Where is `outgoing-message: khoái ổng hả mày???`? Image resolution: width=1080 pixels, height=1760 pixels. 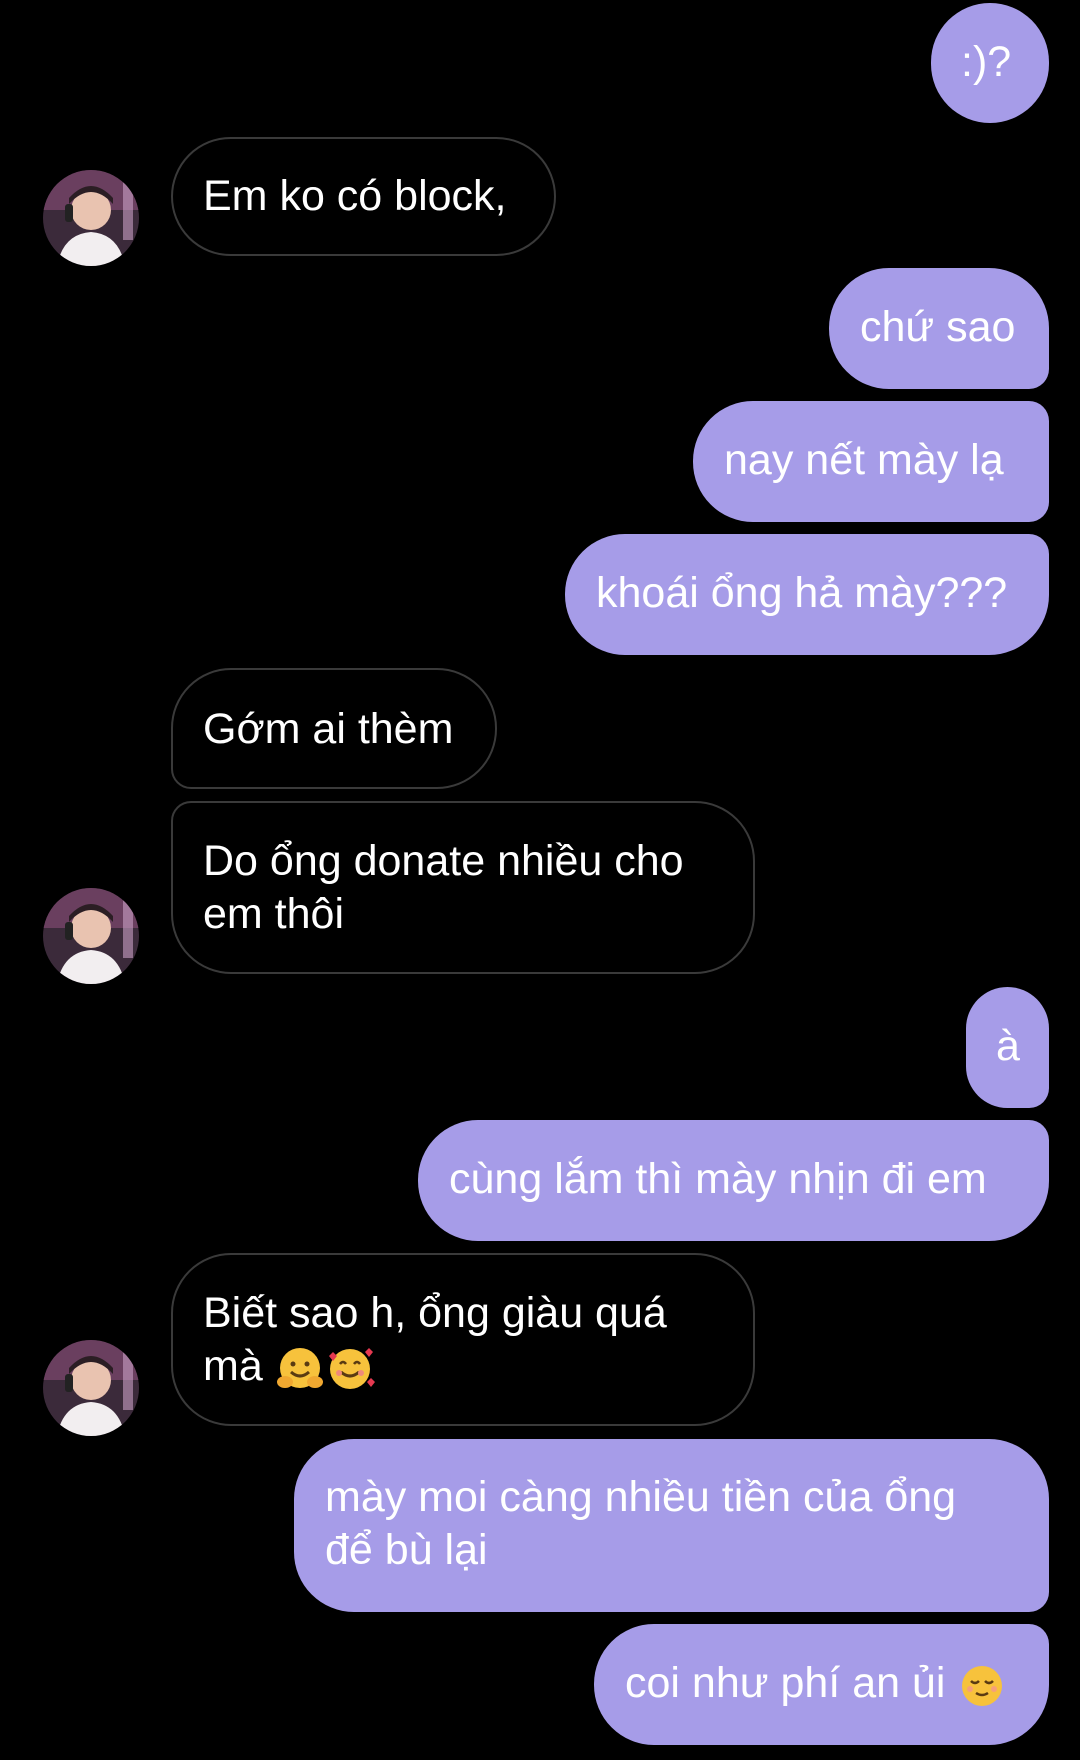 outgoing-message: khoái ổng hả mày??? is located at coordinates (807, 594).